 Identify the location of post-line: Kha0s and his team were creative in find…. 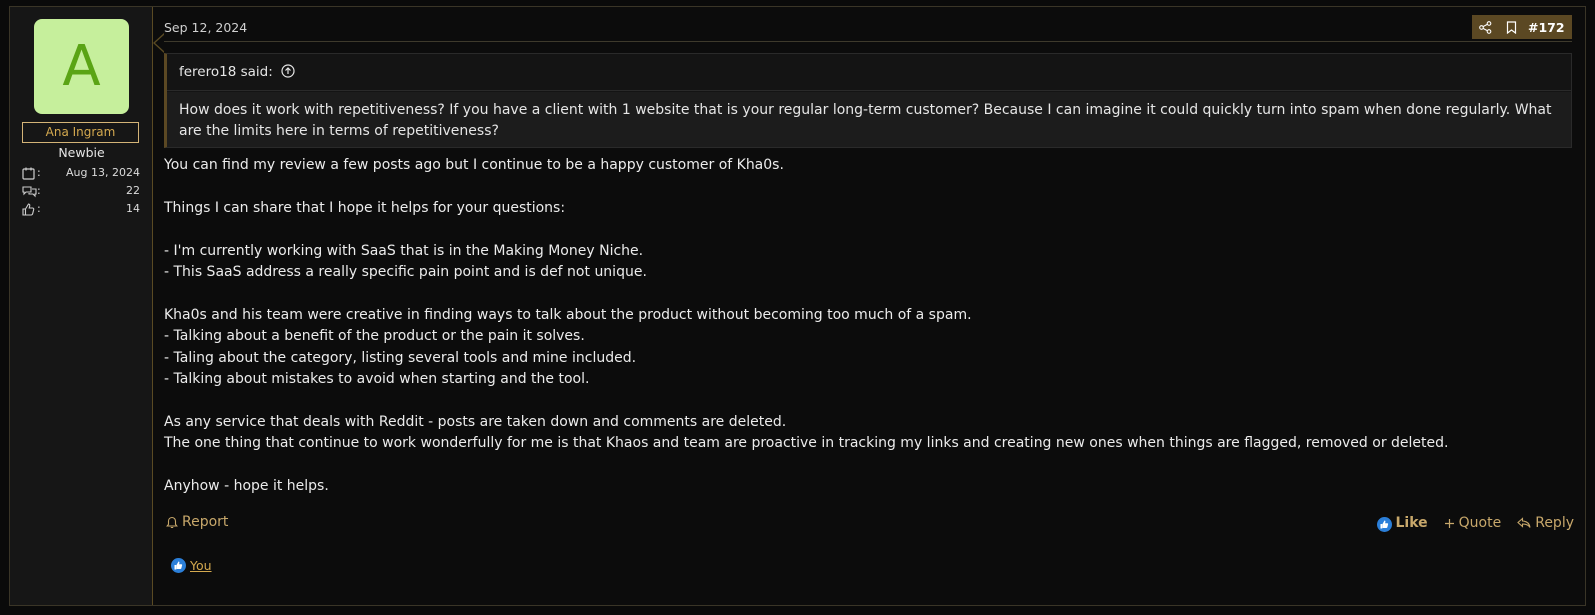
(568, 314).